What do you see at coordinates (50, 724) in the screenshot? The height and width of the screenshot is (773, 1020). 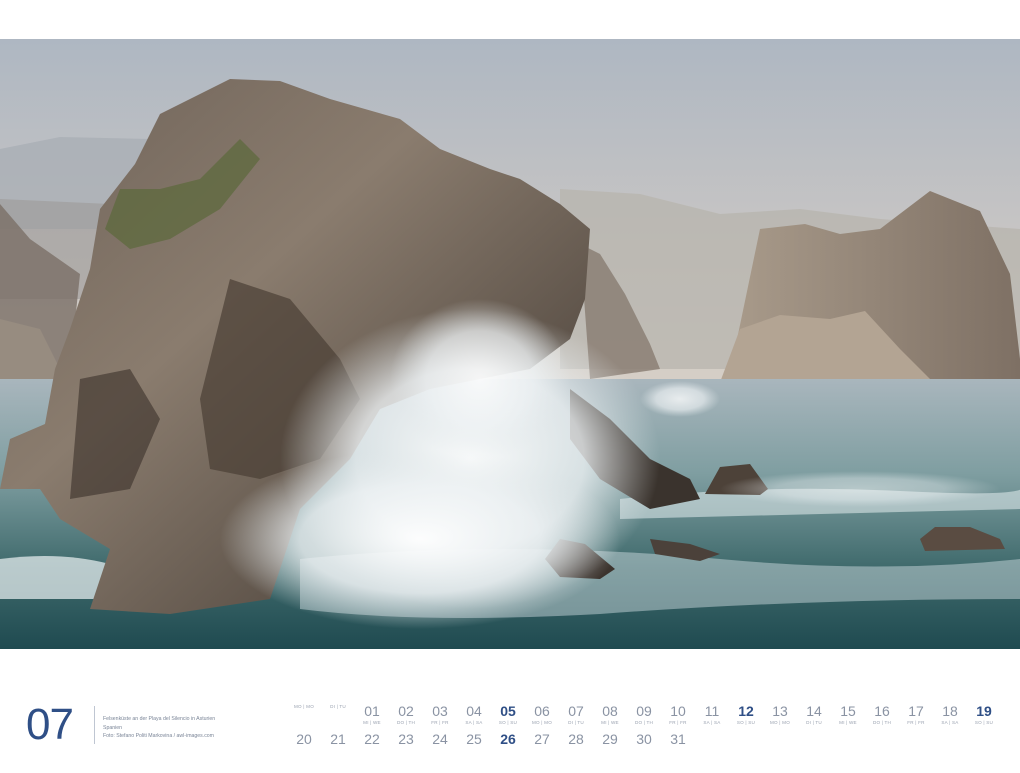 I see `month-number: 07` at bounding box center [50, 724].